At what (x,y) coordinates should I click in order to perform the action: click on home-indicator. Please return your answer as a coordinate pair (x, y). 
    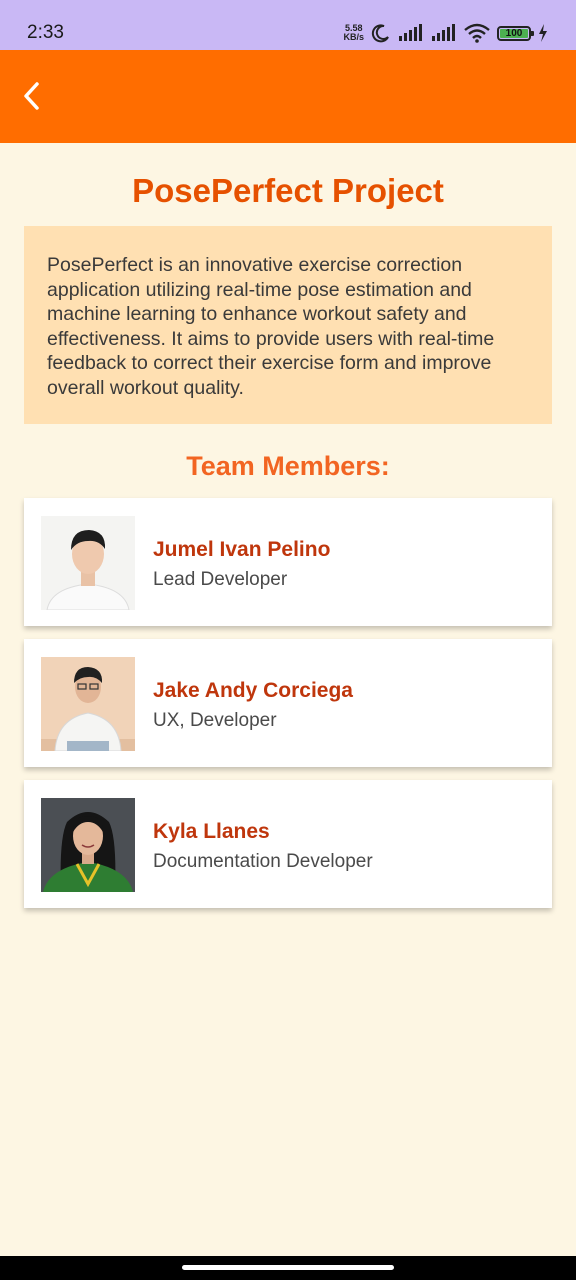
    Looking at the image, I should click on (288, 1267).